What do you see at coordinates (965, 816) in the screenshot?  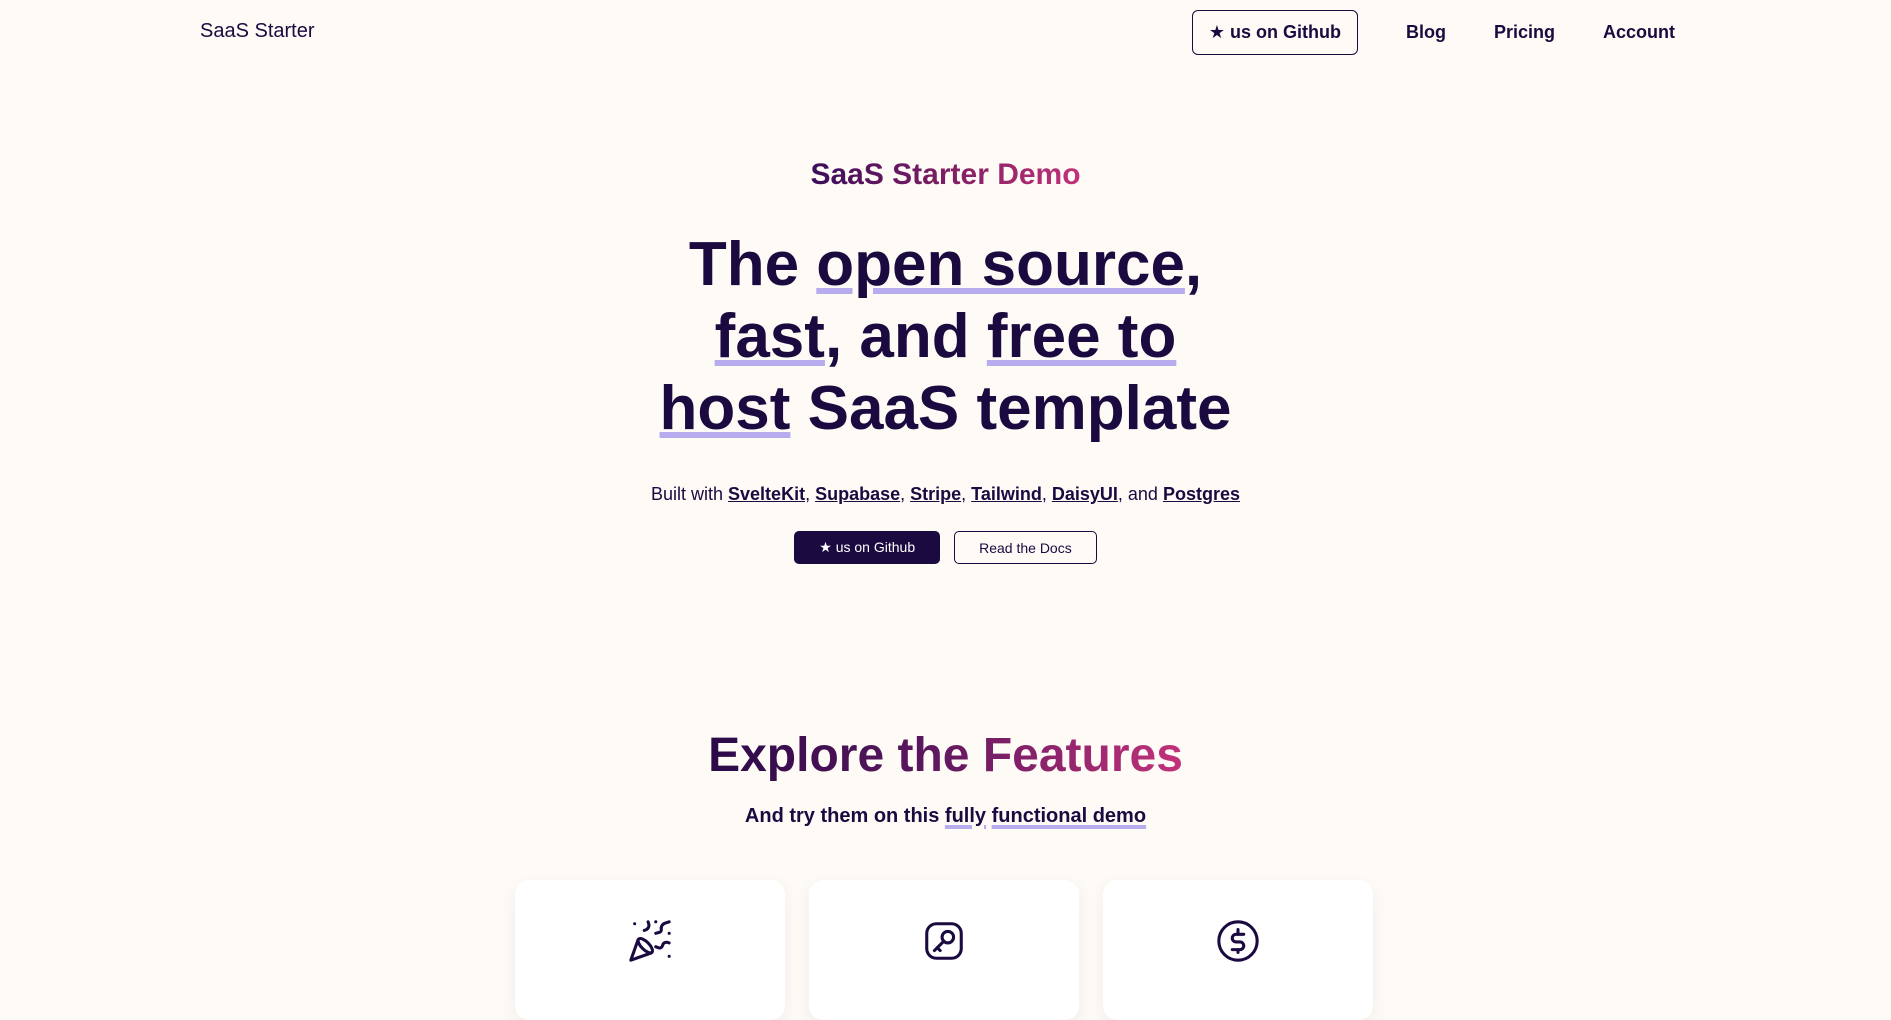 I see `features-sub-underlined: fully` at bounding box center [965, 816].